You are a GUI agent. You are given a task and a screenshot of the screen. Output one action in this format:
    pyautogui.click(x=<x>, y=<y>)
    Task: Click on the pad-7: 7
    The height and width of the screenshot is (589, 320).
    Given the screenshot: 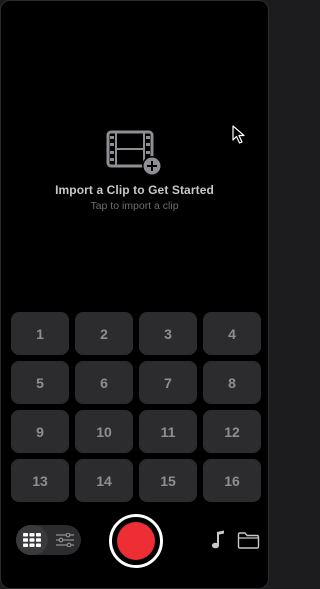 What is the action you would take?
    pyautogui.click(x=168, y=382)
    